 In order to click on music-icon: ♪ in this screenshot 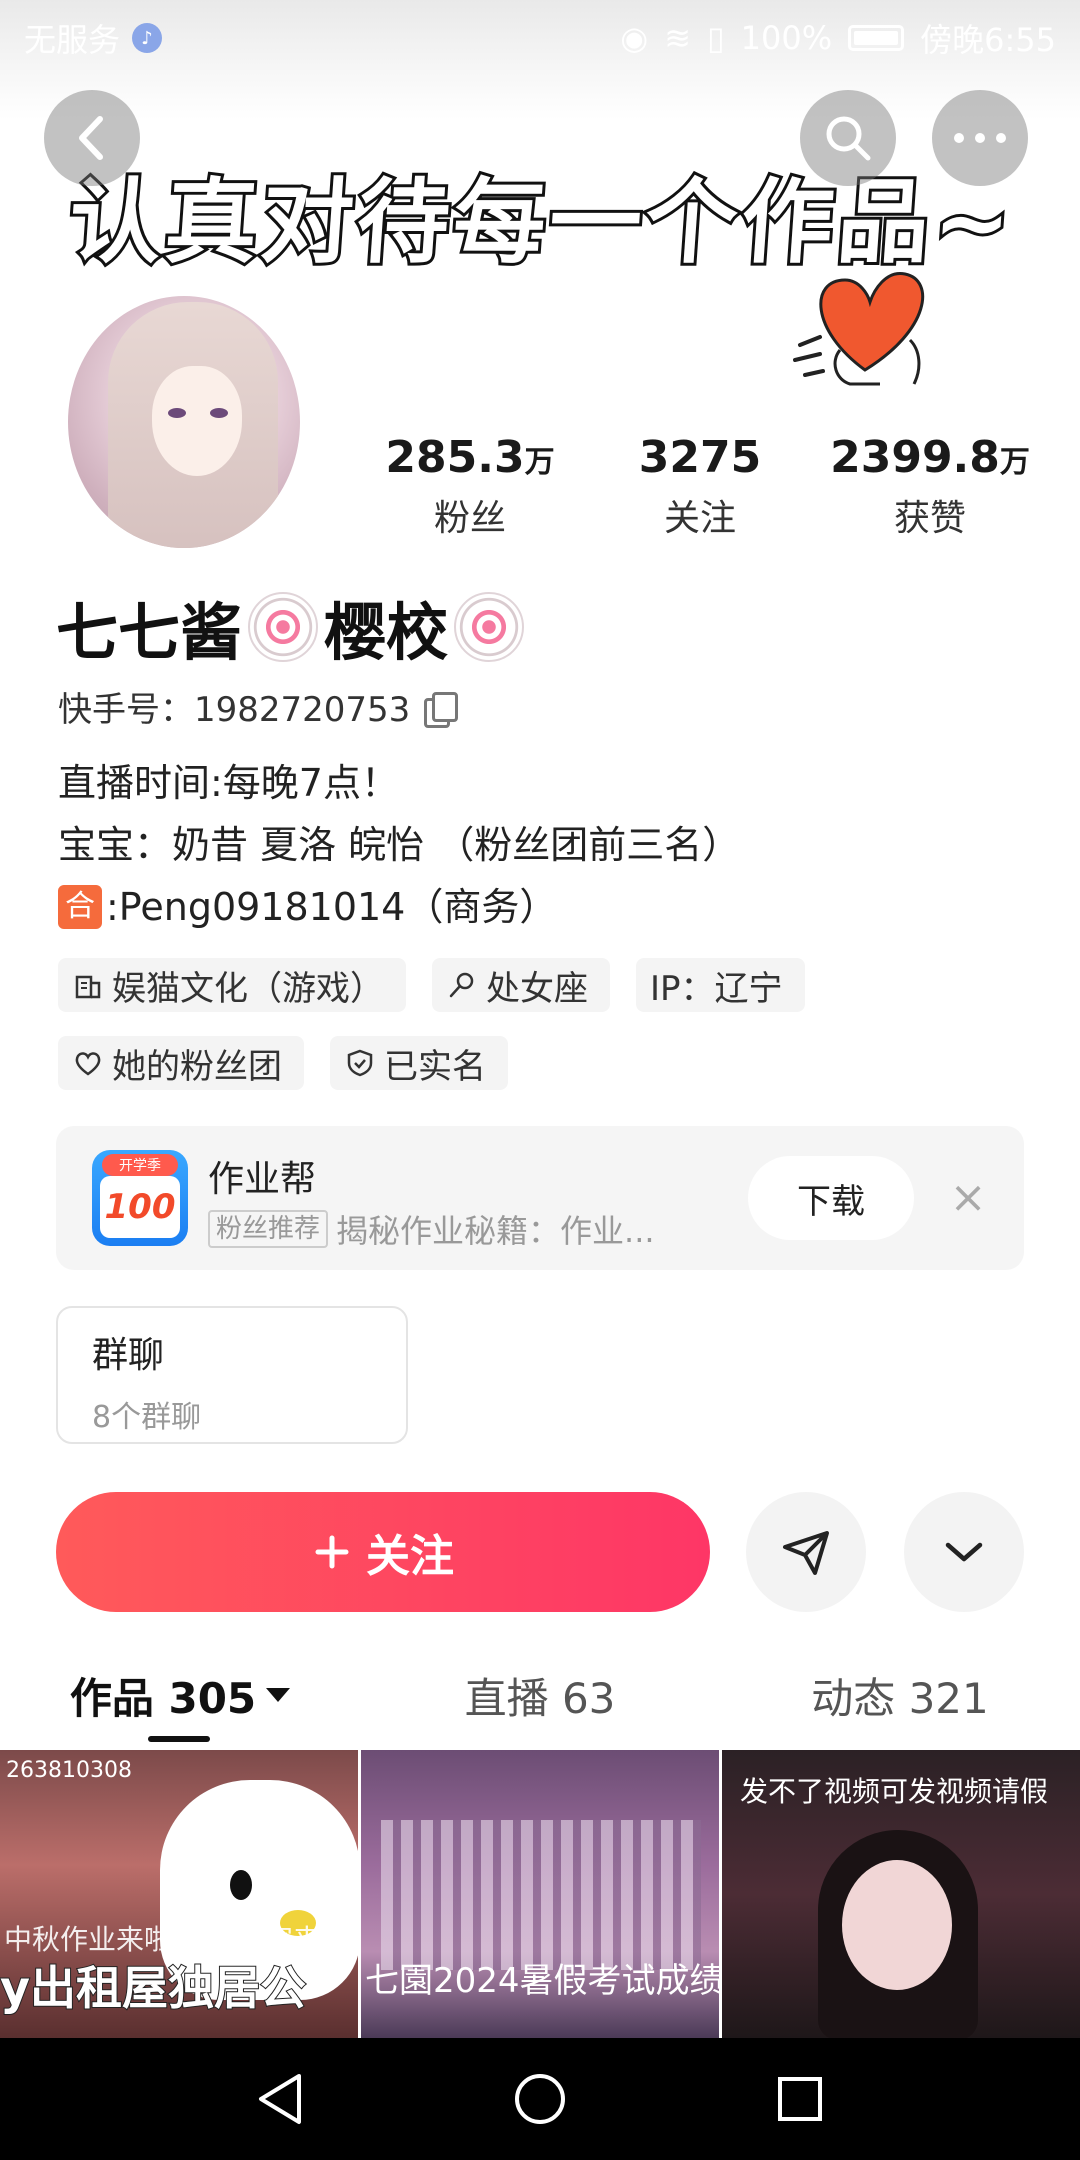, I will do `click(147, 38)`.